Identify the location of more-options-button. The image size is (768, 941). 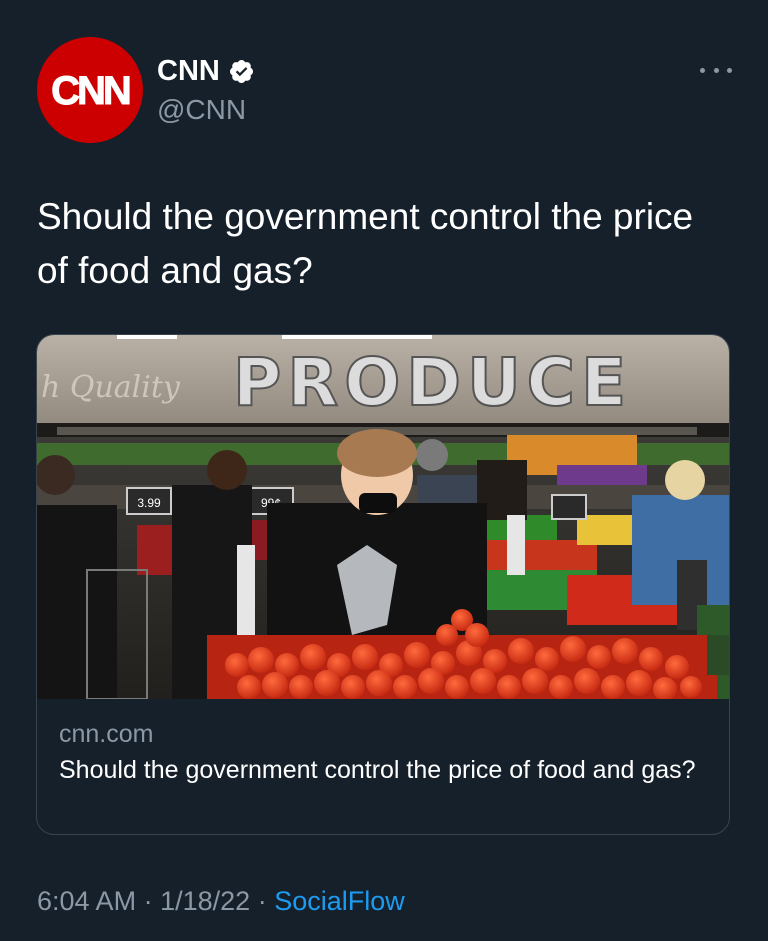
(716, 70).